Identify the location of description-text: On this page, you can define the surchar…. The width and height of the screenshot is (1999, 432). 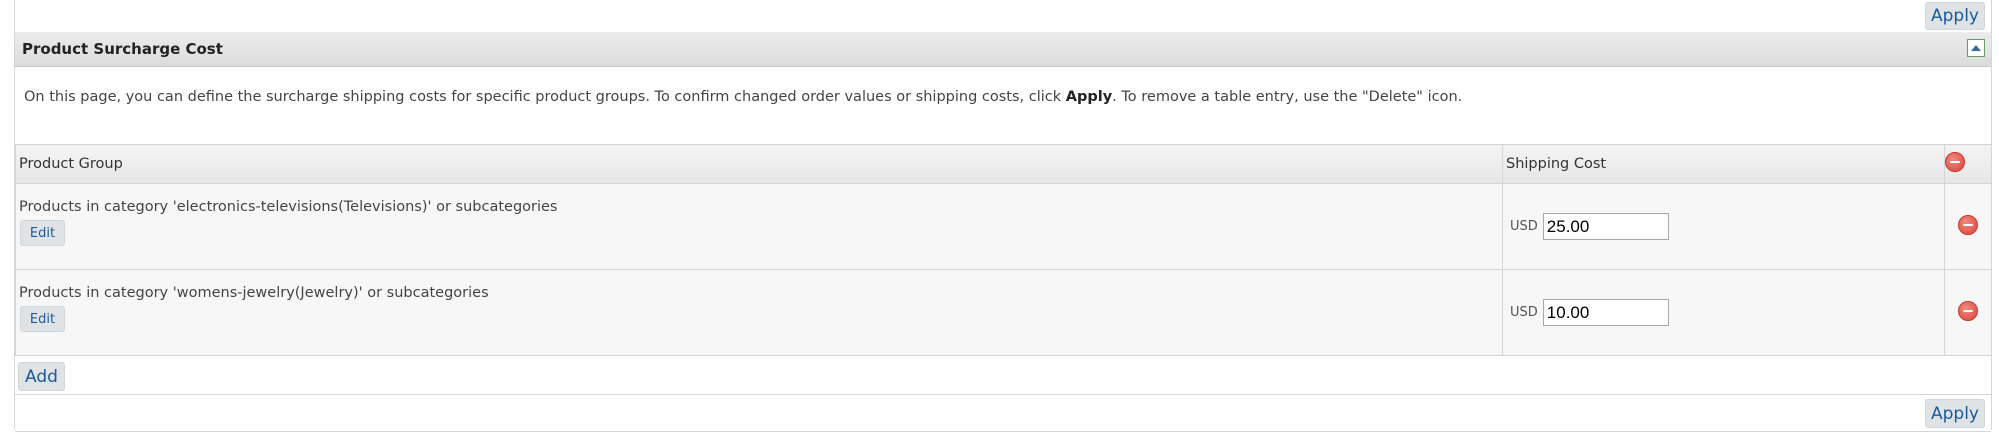
(545, 97).